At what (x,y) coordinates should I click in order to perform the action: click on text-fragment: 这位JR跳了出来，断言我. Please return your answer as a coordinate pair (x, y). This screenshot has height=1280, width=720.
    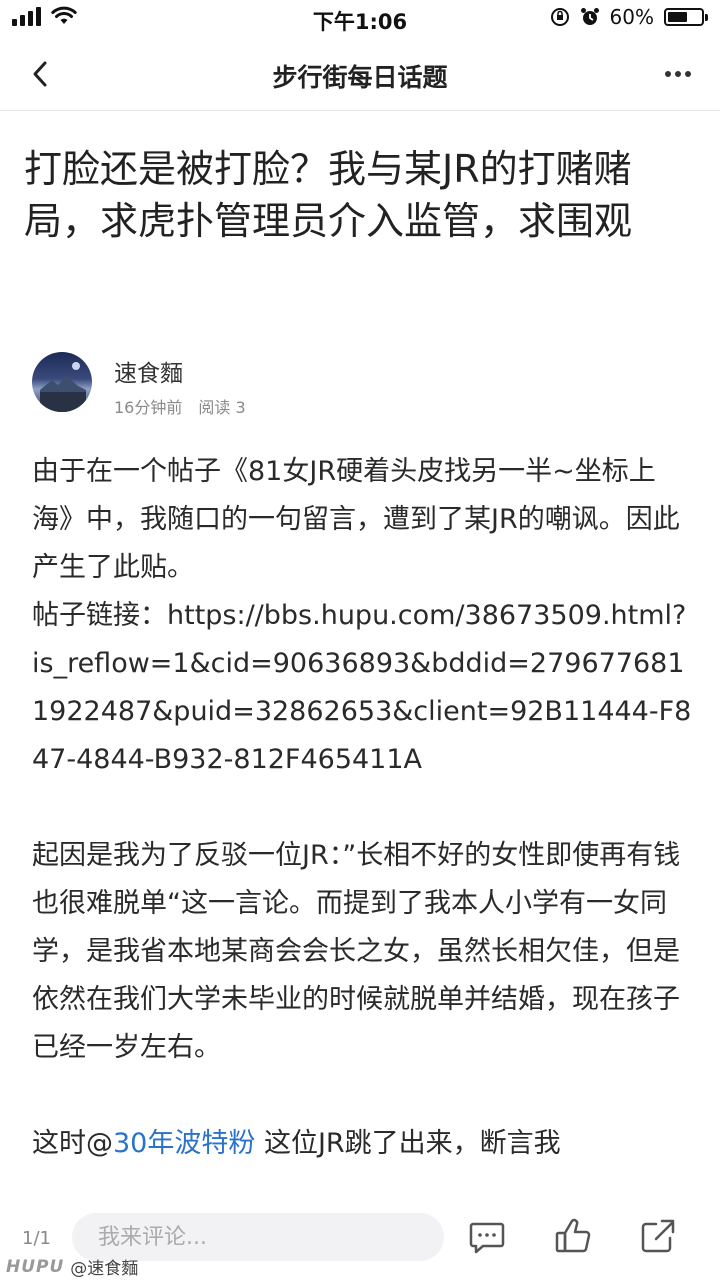
    Looking at the image, I should click on (408, 1143).